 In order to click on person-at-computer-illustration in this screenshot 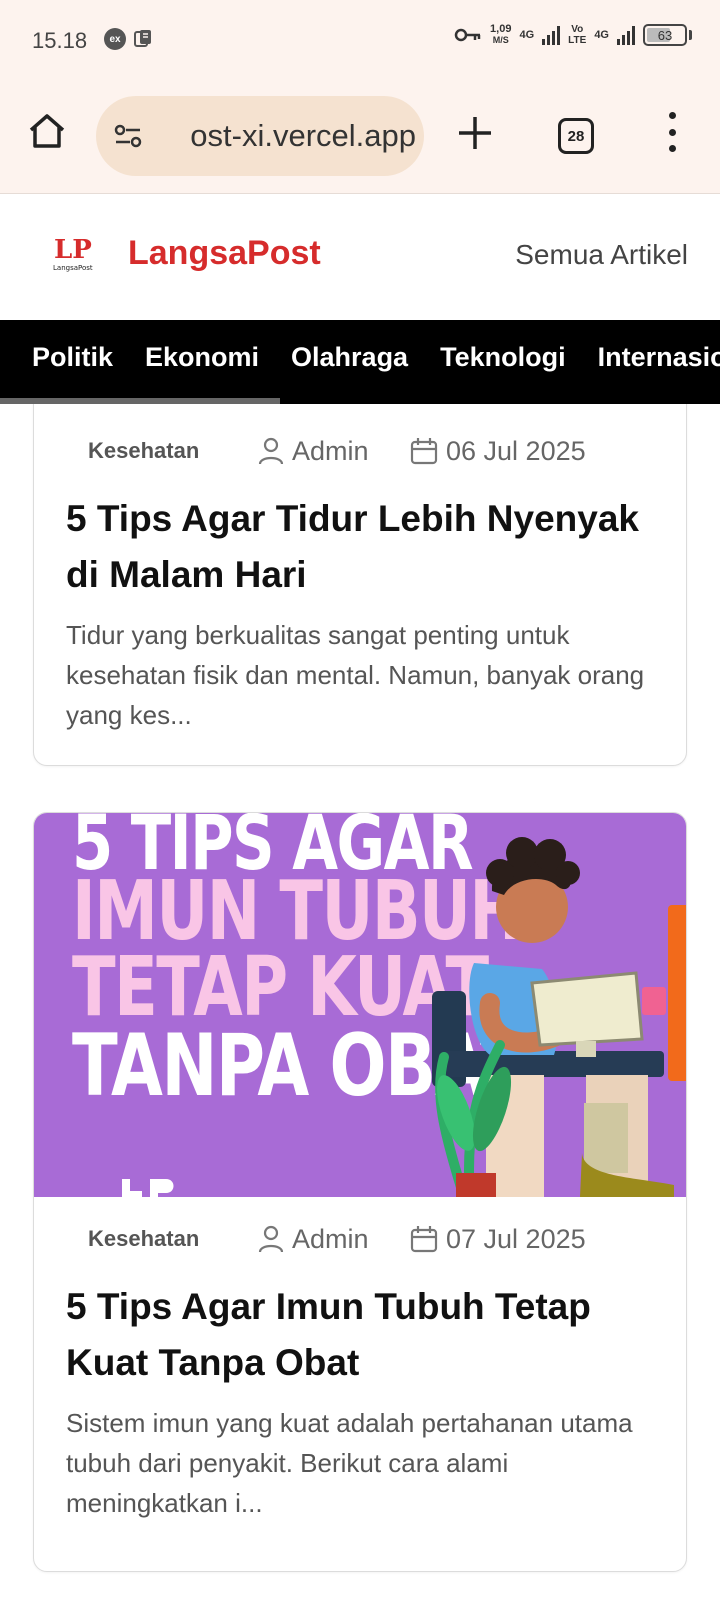, I will do `click(559, 1017)`.